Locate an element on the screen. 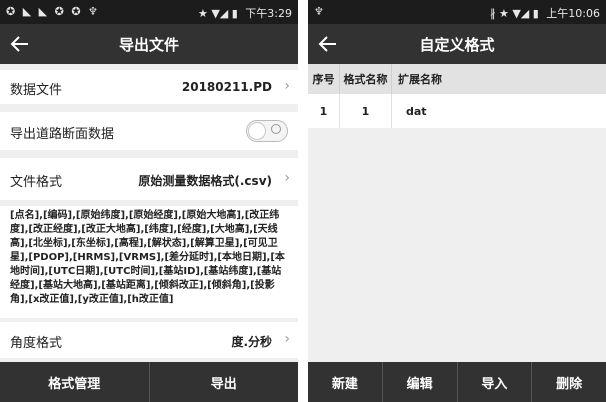 This screenshot has height=402, width=606. app-bar: 自定义格式 is located at coordinates (457, 44).